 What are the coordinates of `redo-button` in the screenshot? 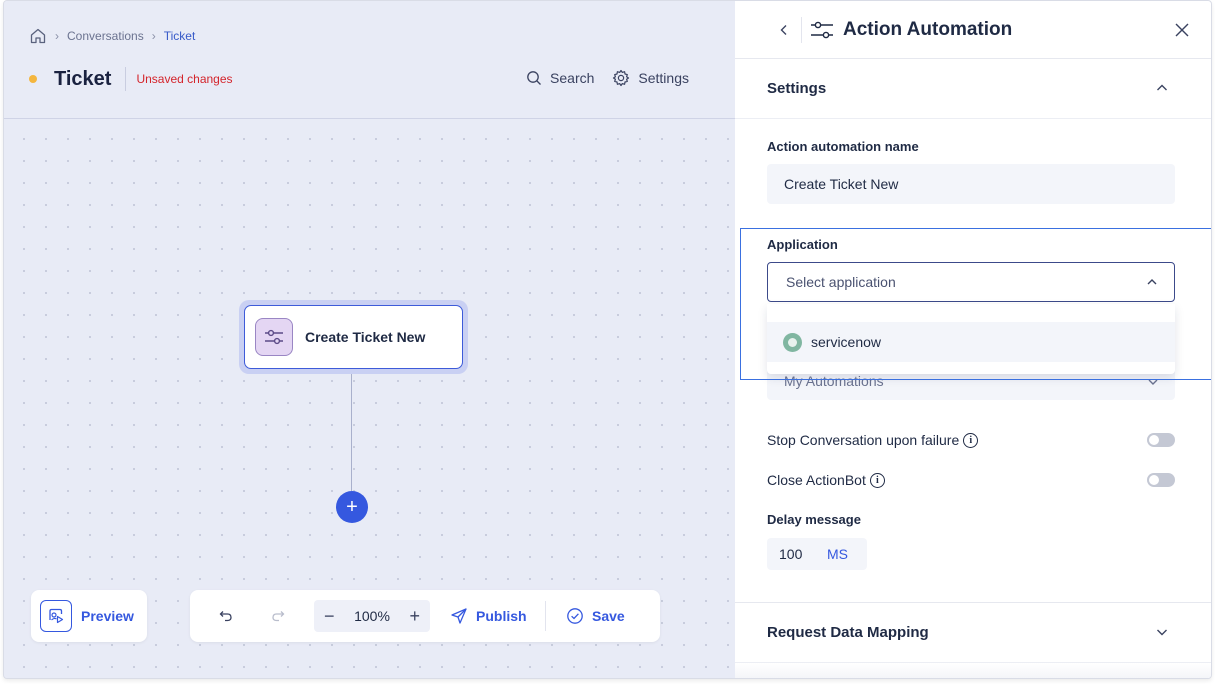 It's located at (278, 616).